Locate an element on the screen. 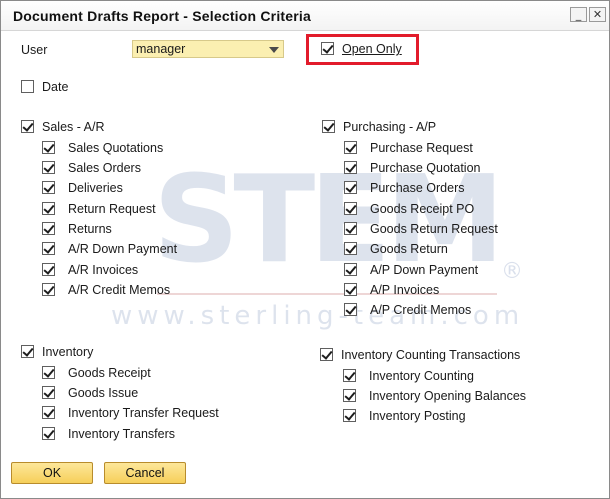 The image size is (610, 499). ok-button: OK is located at coordinates (52, 473).